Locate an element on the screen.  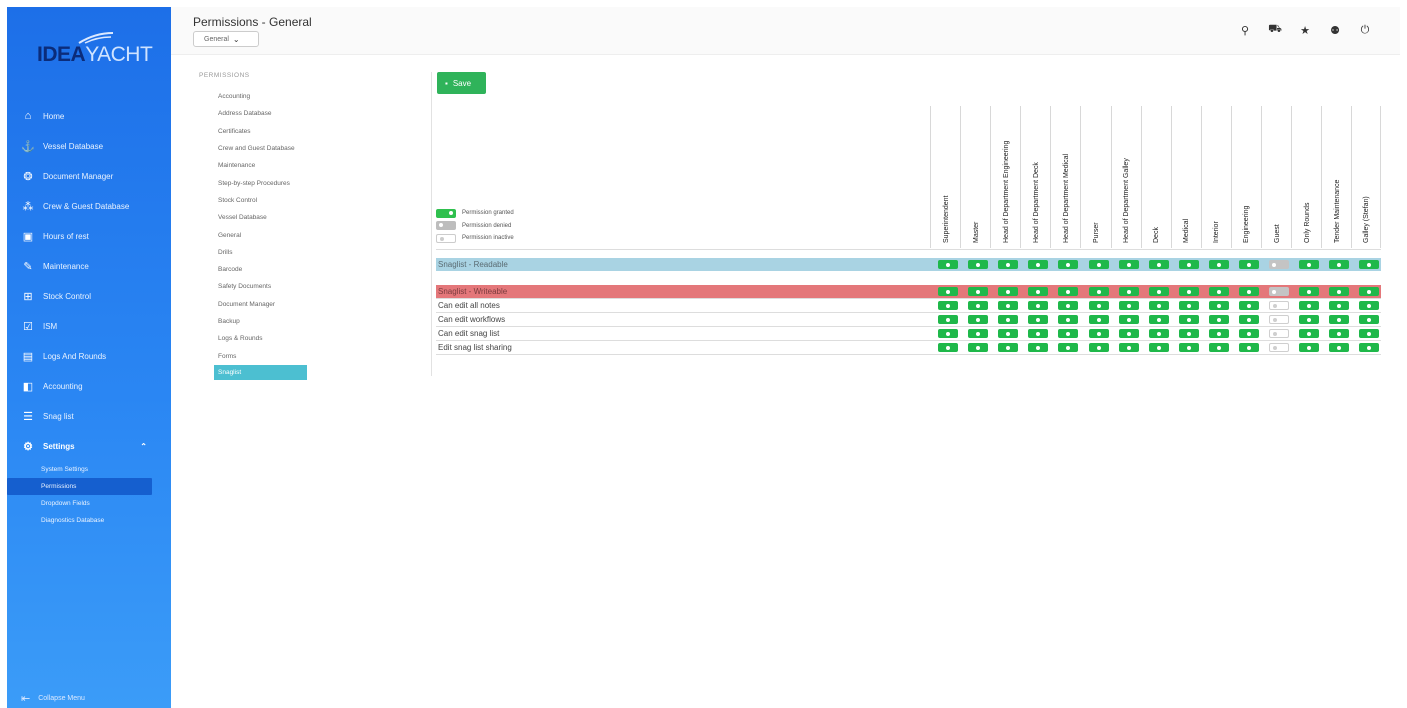
sidebar-item-accounting: ◧ Accounting is located at coordinates (89, 386).